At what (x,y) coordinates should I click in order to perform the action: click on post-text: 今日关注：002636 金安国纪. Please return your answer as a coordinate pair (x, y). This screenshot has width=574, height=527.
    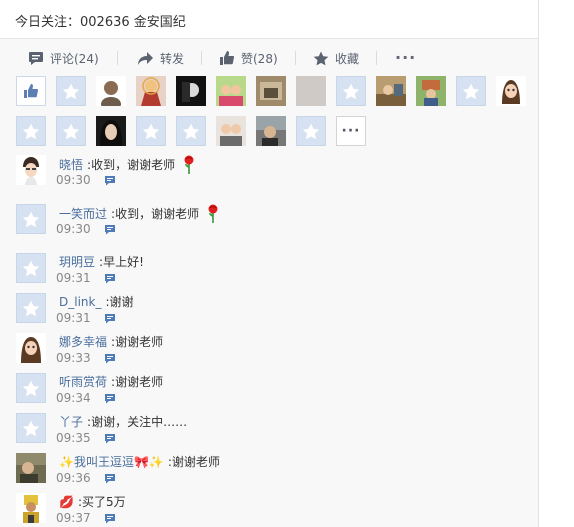
    Looking at the image, I should click on (100, 22).